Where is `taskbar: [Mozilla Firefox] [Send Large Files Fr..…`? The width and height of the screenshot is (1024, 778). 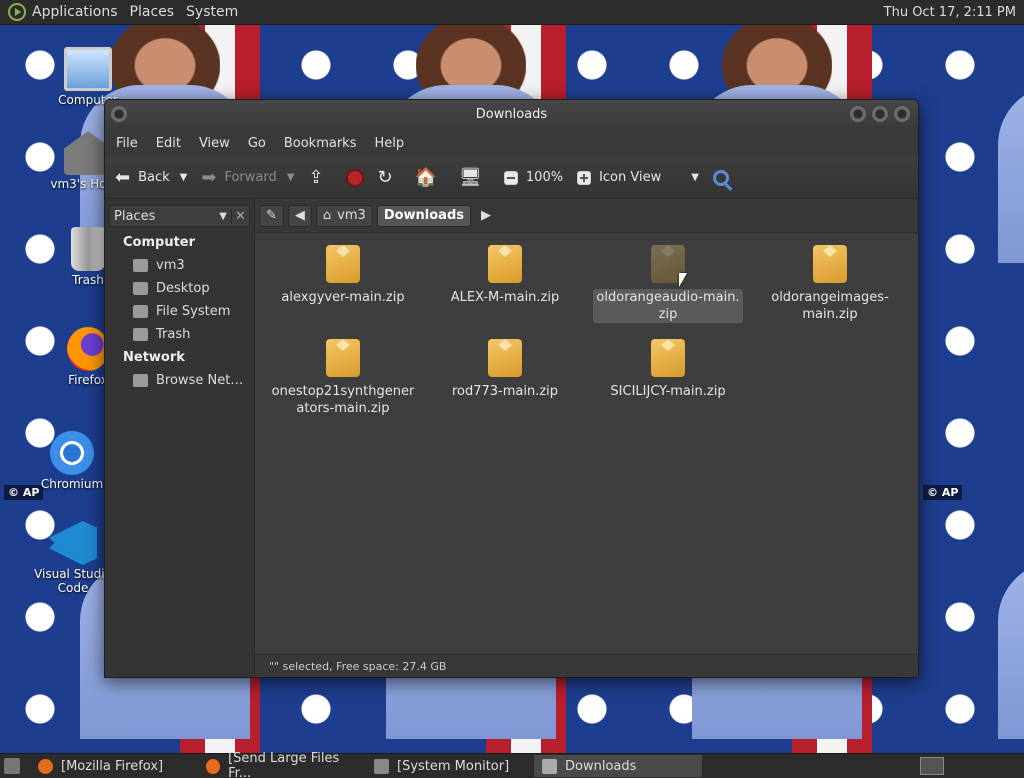
taskbar: [Mozilla Firefox] [Send Large Files Fr..… is located at coordinates (512, 764).